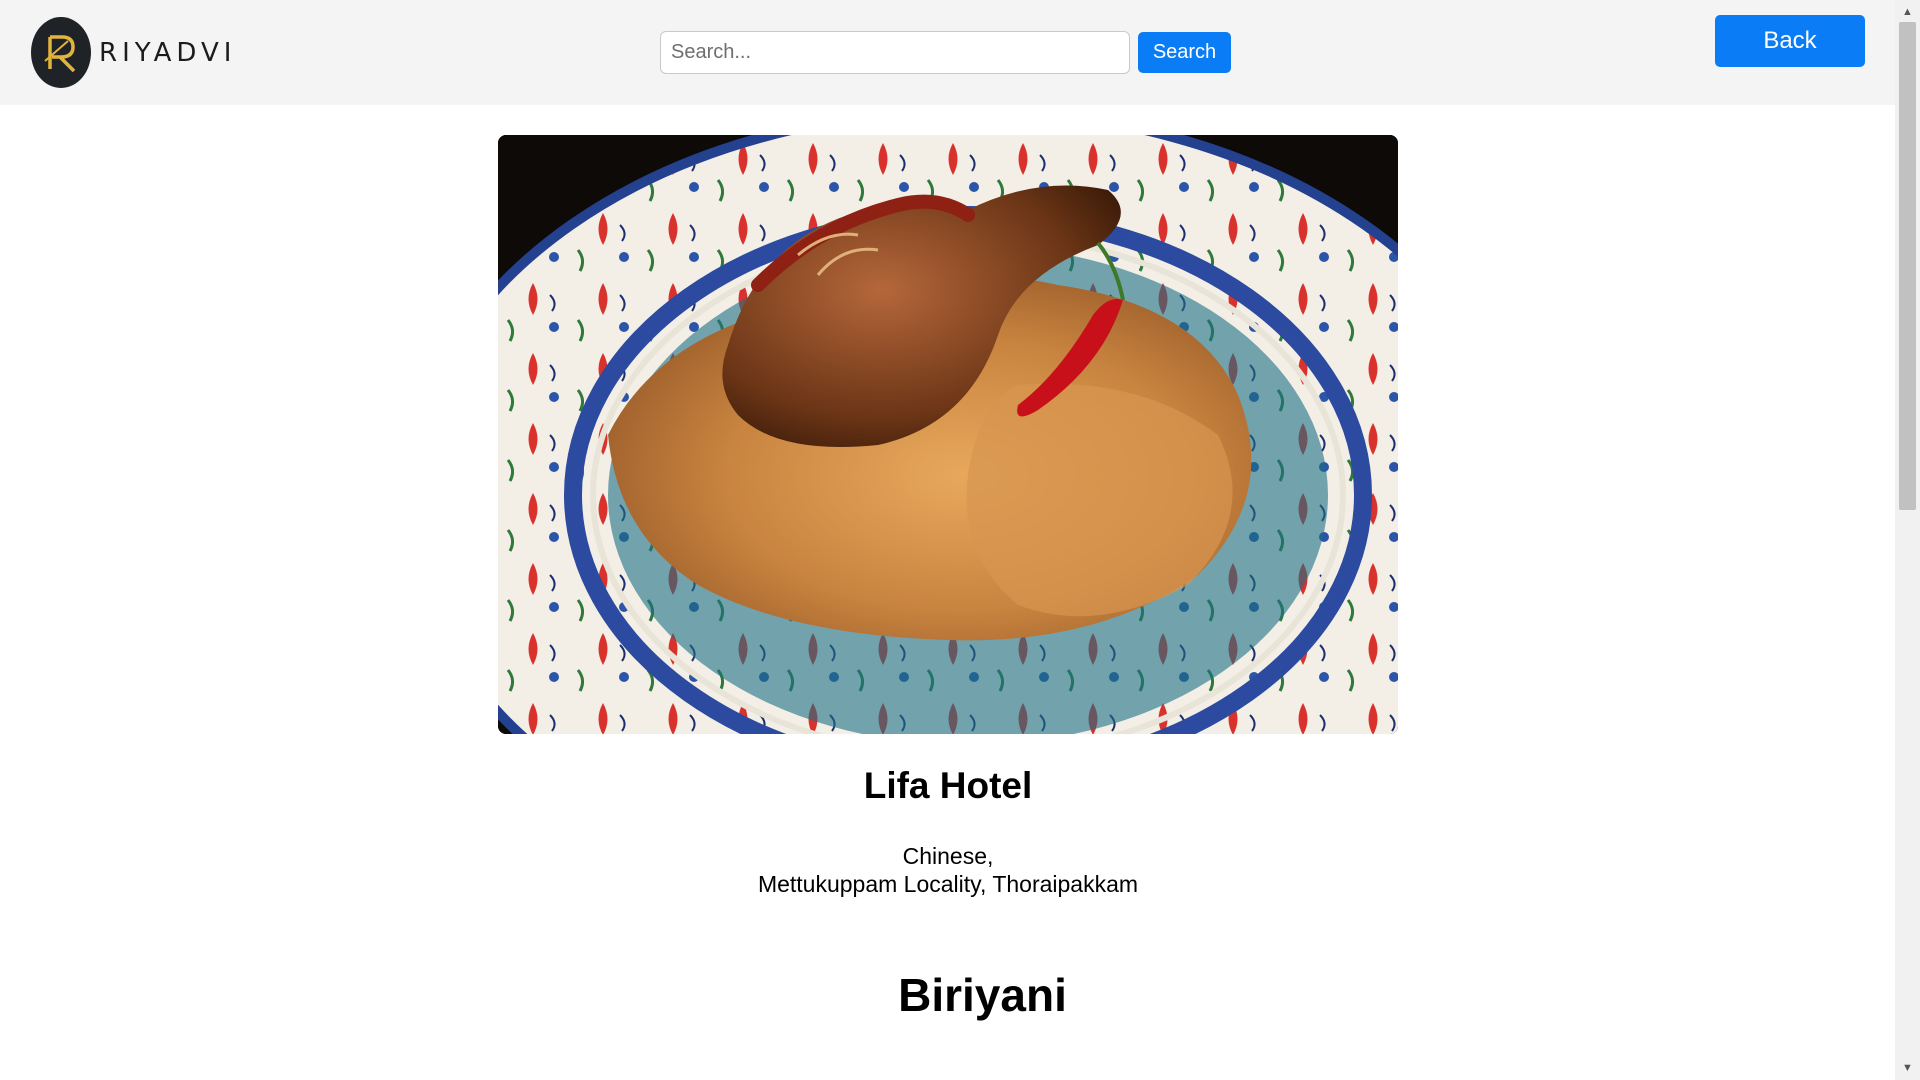  I want to click on restaurant-name: Lifa Hotel, so click(948, 785).